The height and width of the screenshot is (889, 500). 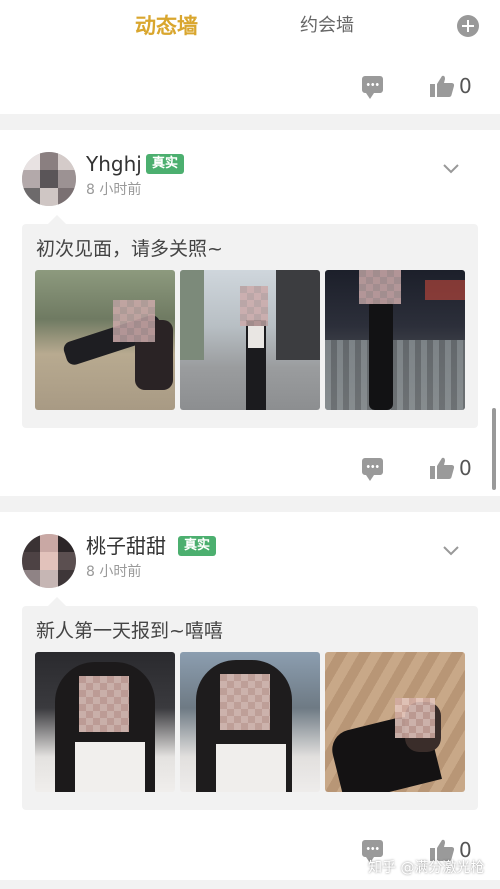 I want to click on post-text: 新人第一天报到~嘻嘻, so click(x=129, y=631).